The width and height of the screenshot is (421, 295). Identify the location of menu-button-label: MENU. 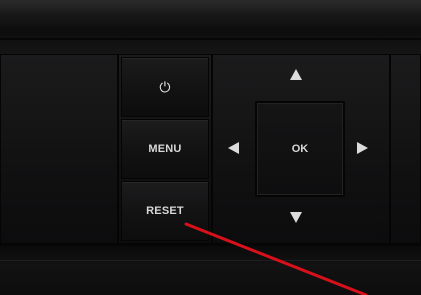
(165, 149).